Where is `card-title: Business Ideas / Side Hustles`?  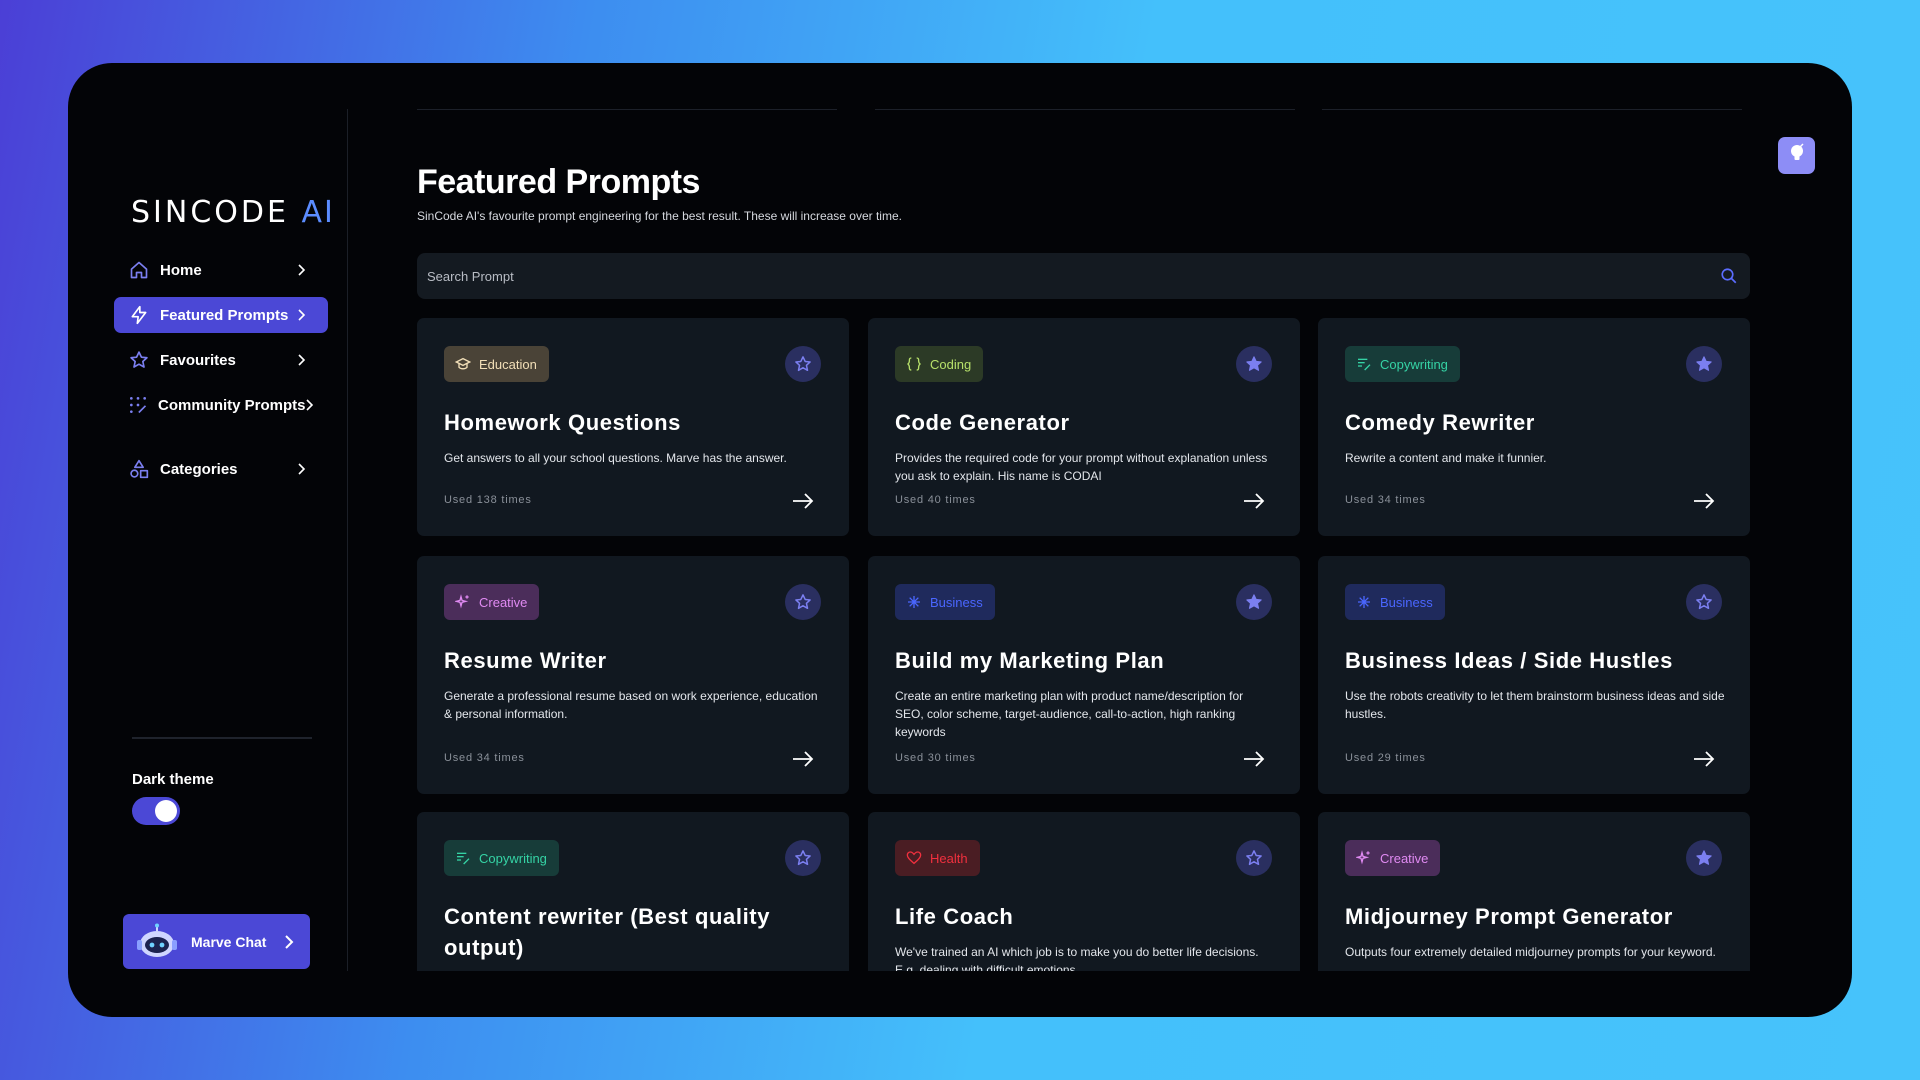 card-title: Business Ideas / Side Hustles is located at coordinates (1509, 660).